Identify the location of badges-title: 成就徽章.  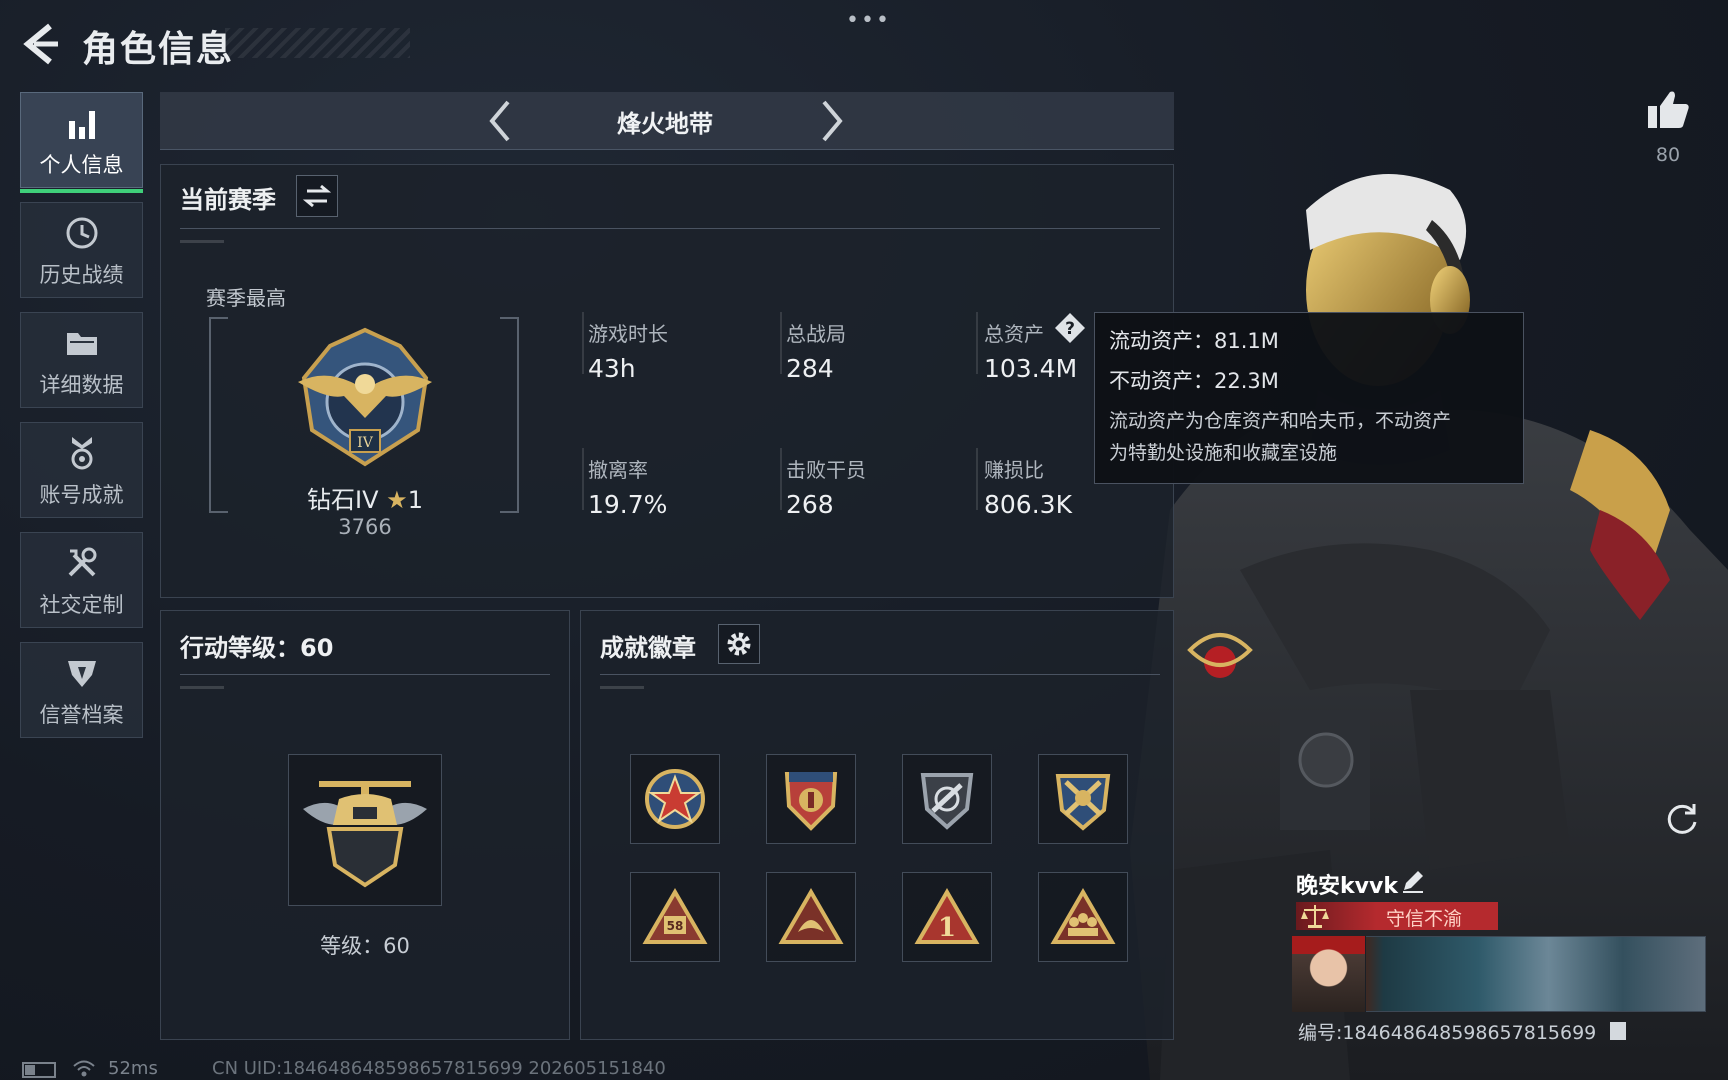
(648, 648).